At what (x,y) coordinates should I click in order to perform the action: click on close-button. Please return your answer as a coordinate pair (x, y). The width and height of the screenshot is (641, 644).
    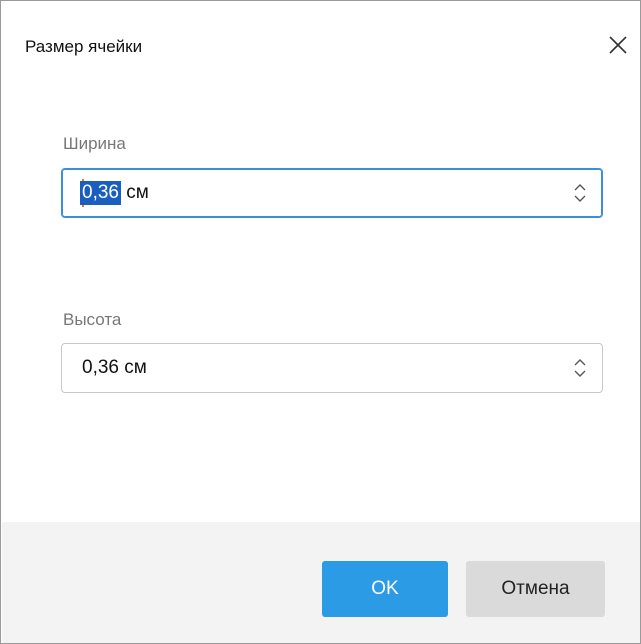
    Looking at the image, I should click on (618, 45).